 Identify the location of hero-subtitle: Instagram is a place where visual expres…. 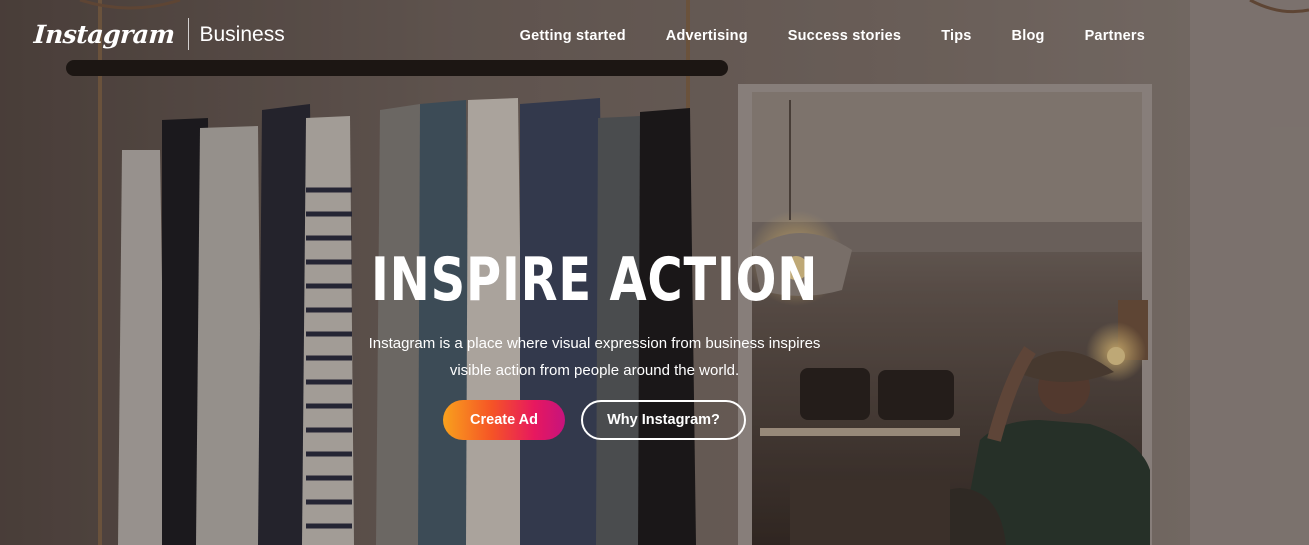
(594, 357).